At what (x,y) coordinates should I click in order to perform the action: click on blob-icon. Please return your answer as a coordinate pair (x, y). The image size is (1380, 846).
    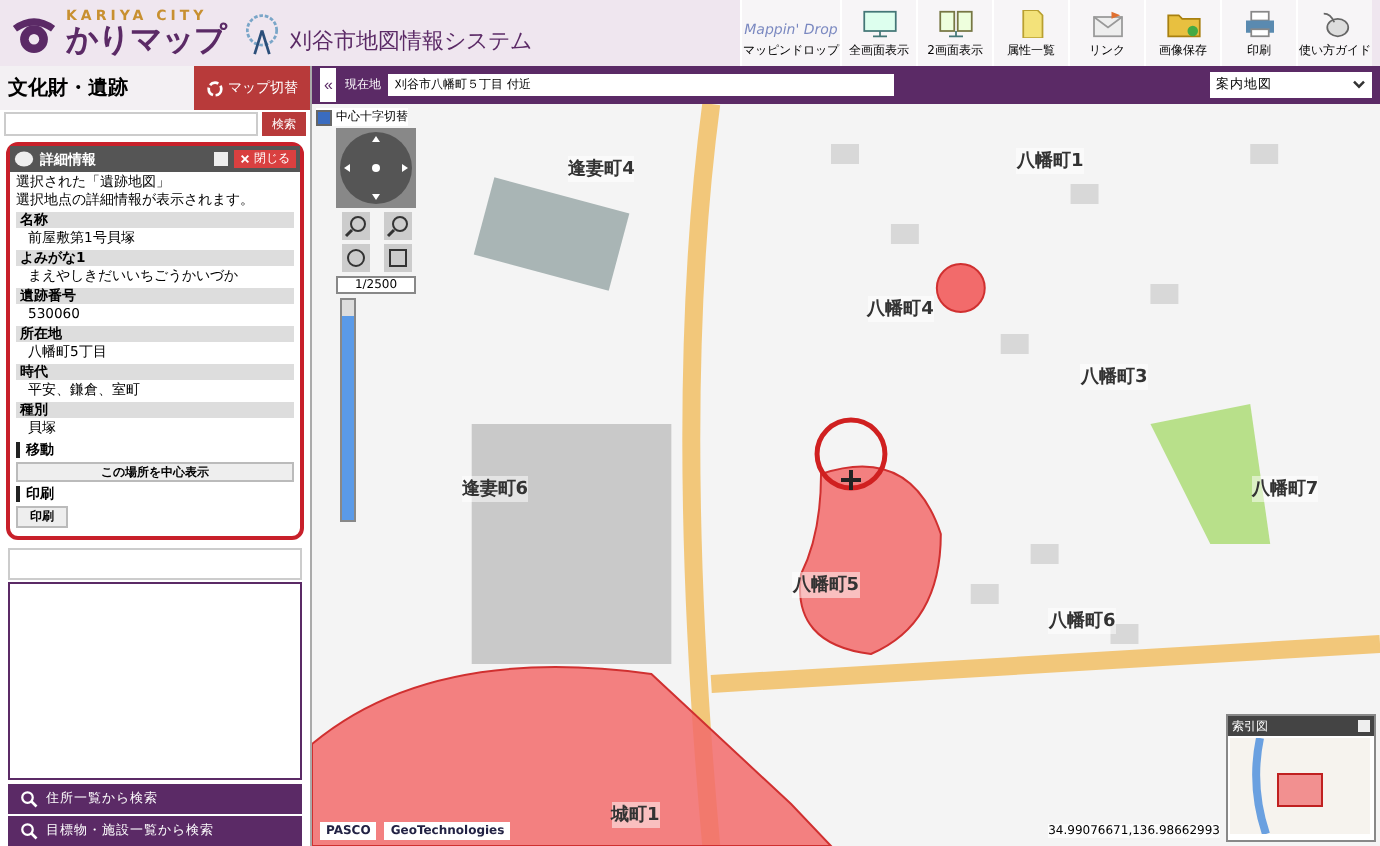
    Looking at the image, I should click on (24, 159).